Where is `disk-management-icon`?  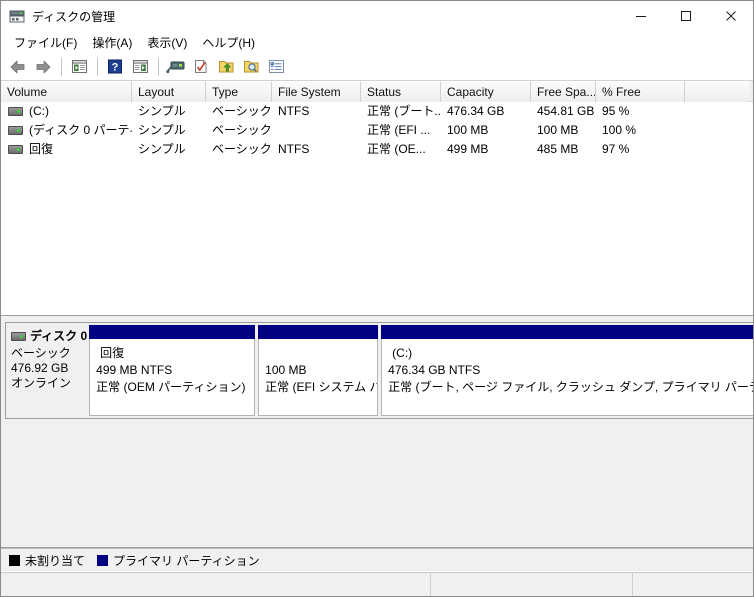
disk-management-icon is located at coordinates (17, 16).